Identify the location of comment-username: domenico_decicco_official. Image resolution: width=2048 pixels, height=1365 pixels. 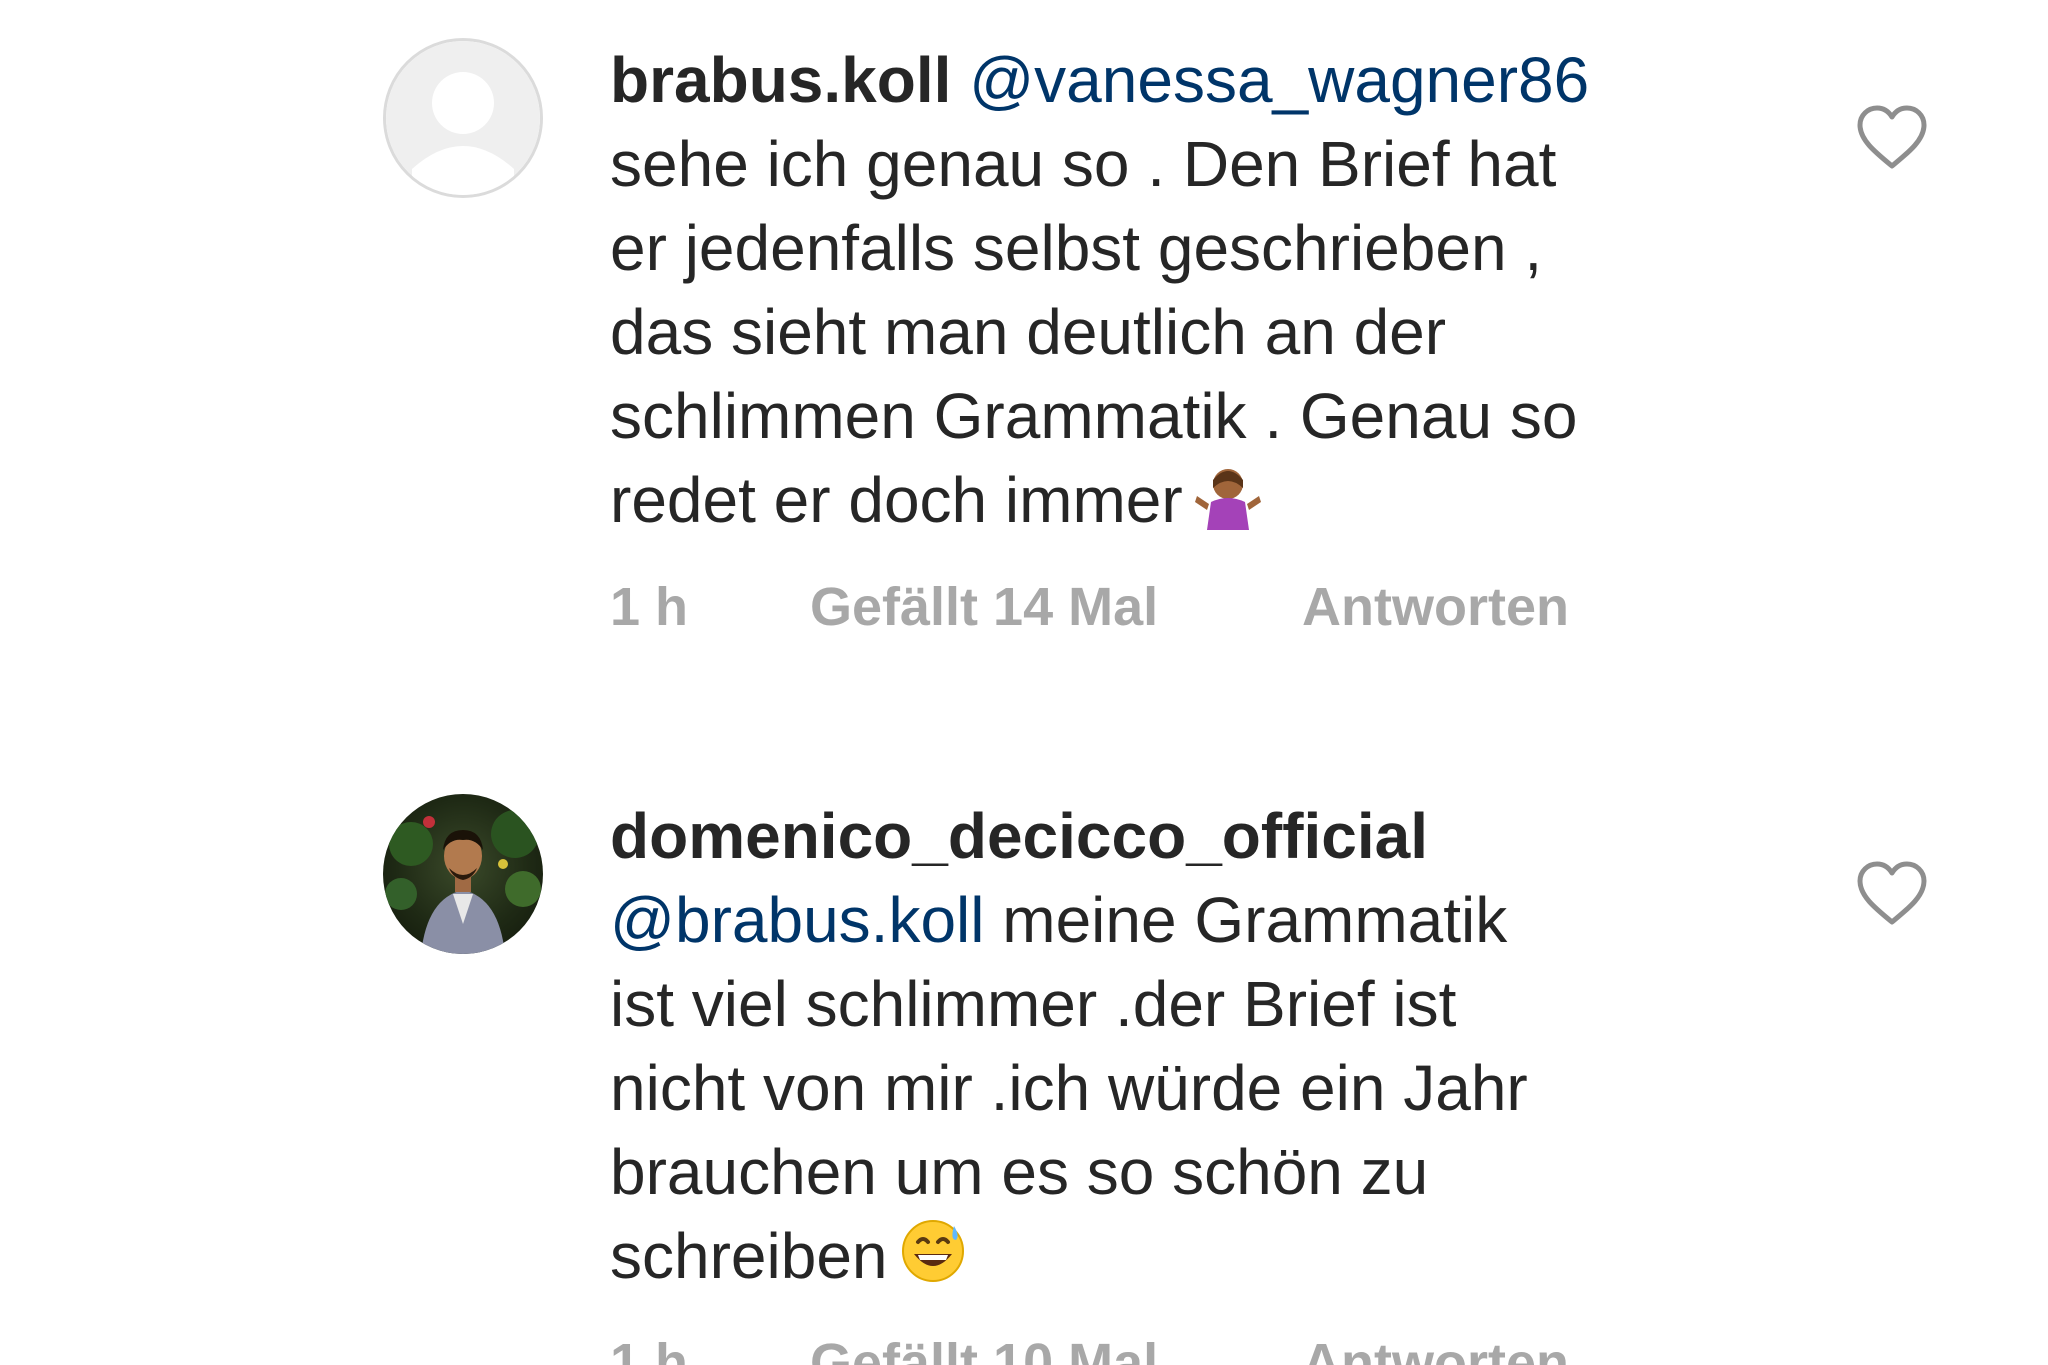
(1019, 836).